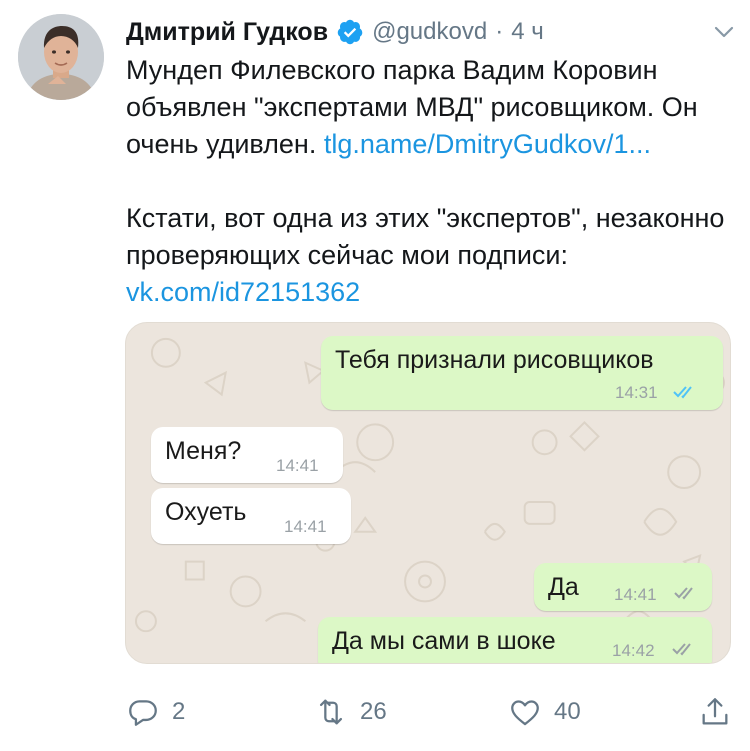 The image size is (750, 751). What do you see at coordinates (350, 32) in the screenshot?
I see `verified-badge-icon` at bounding box center [350, 32].